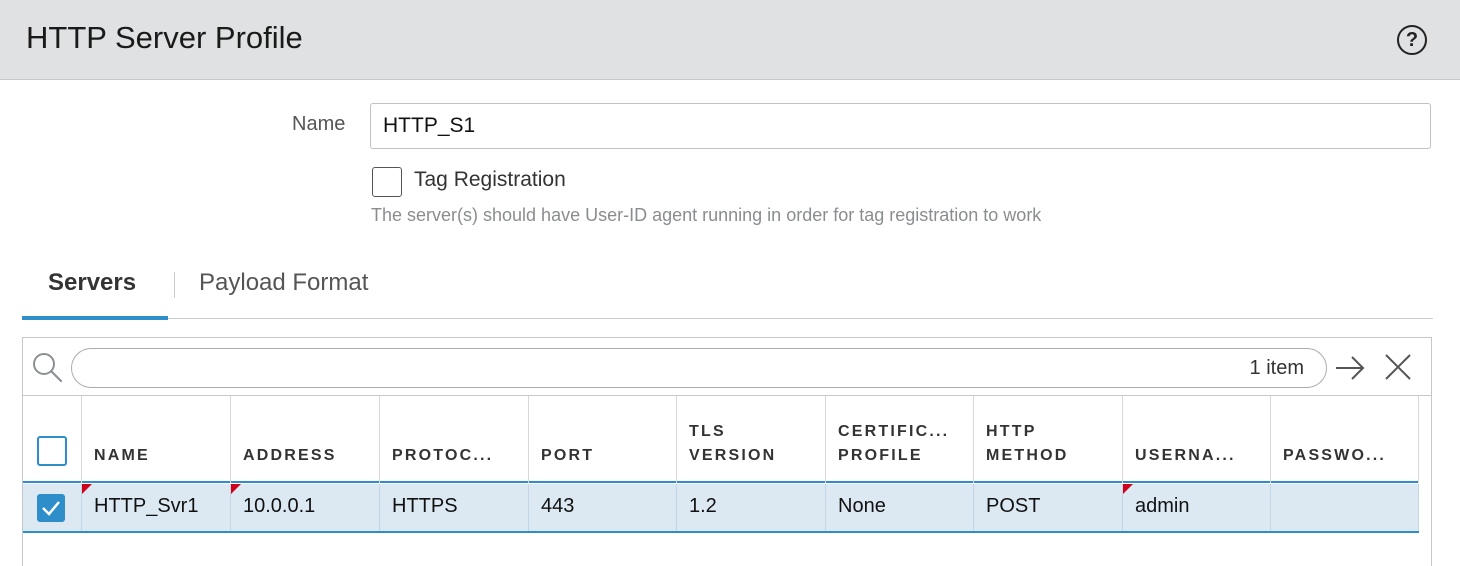  Describe the element at coordinates (1197, 507) in the screenshot. I see `cell-username: admin` at that location.